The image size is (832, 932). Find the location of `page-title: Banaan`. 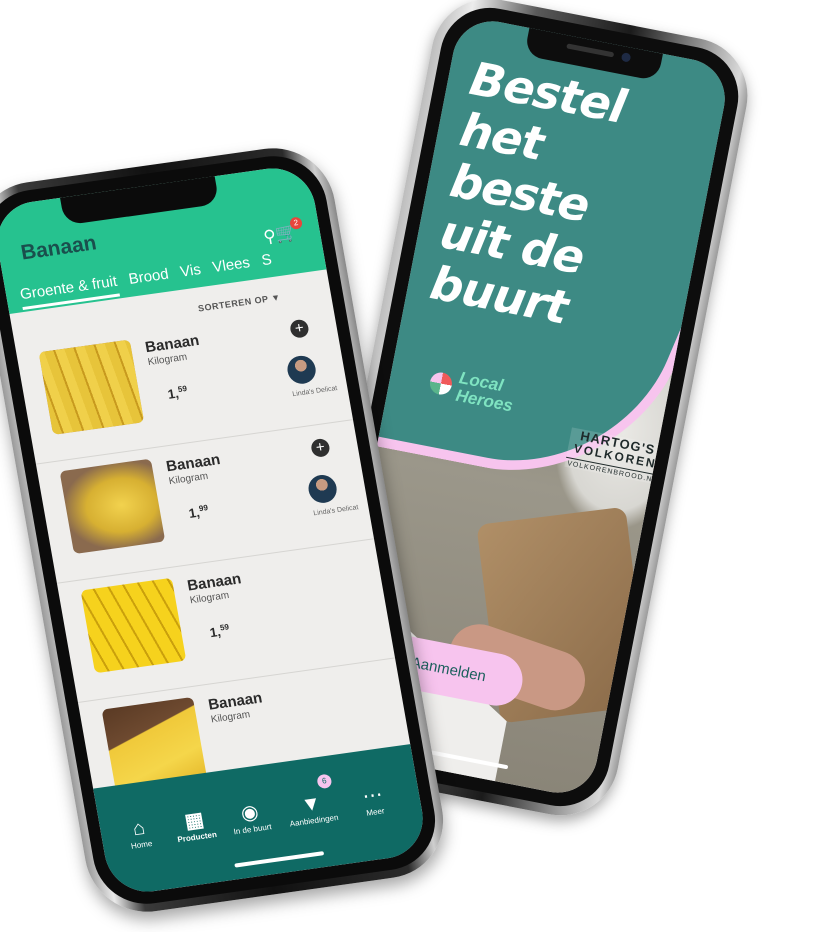

page-title: Banaan is located at coordinates (59, 248).